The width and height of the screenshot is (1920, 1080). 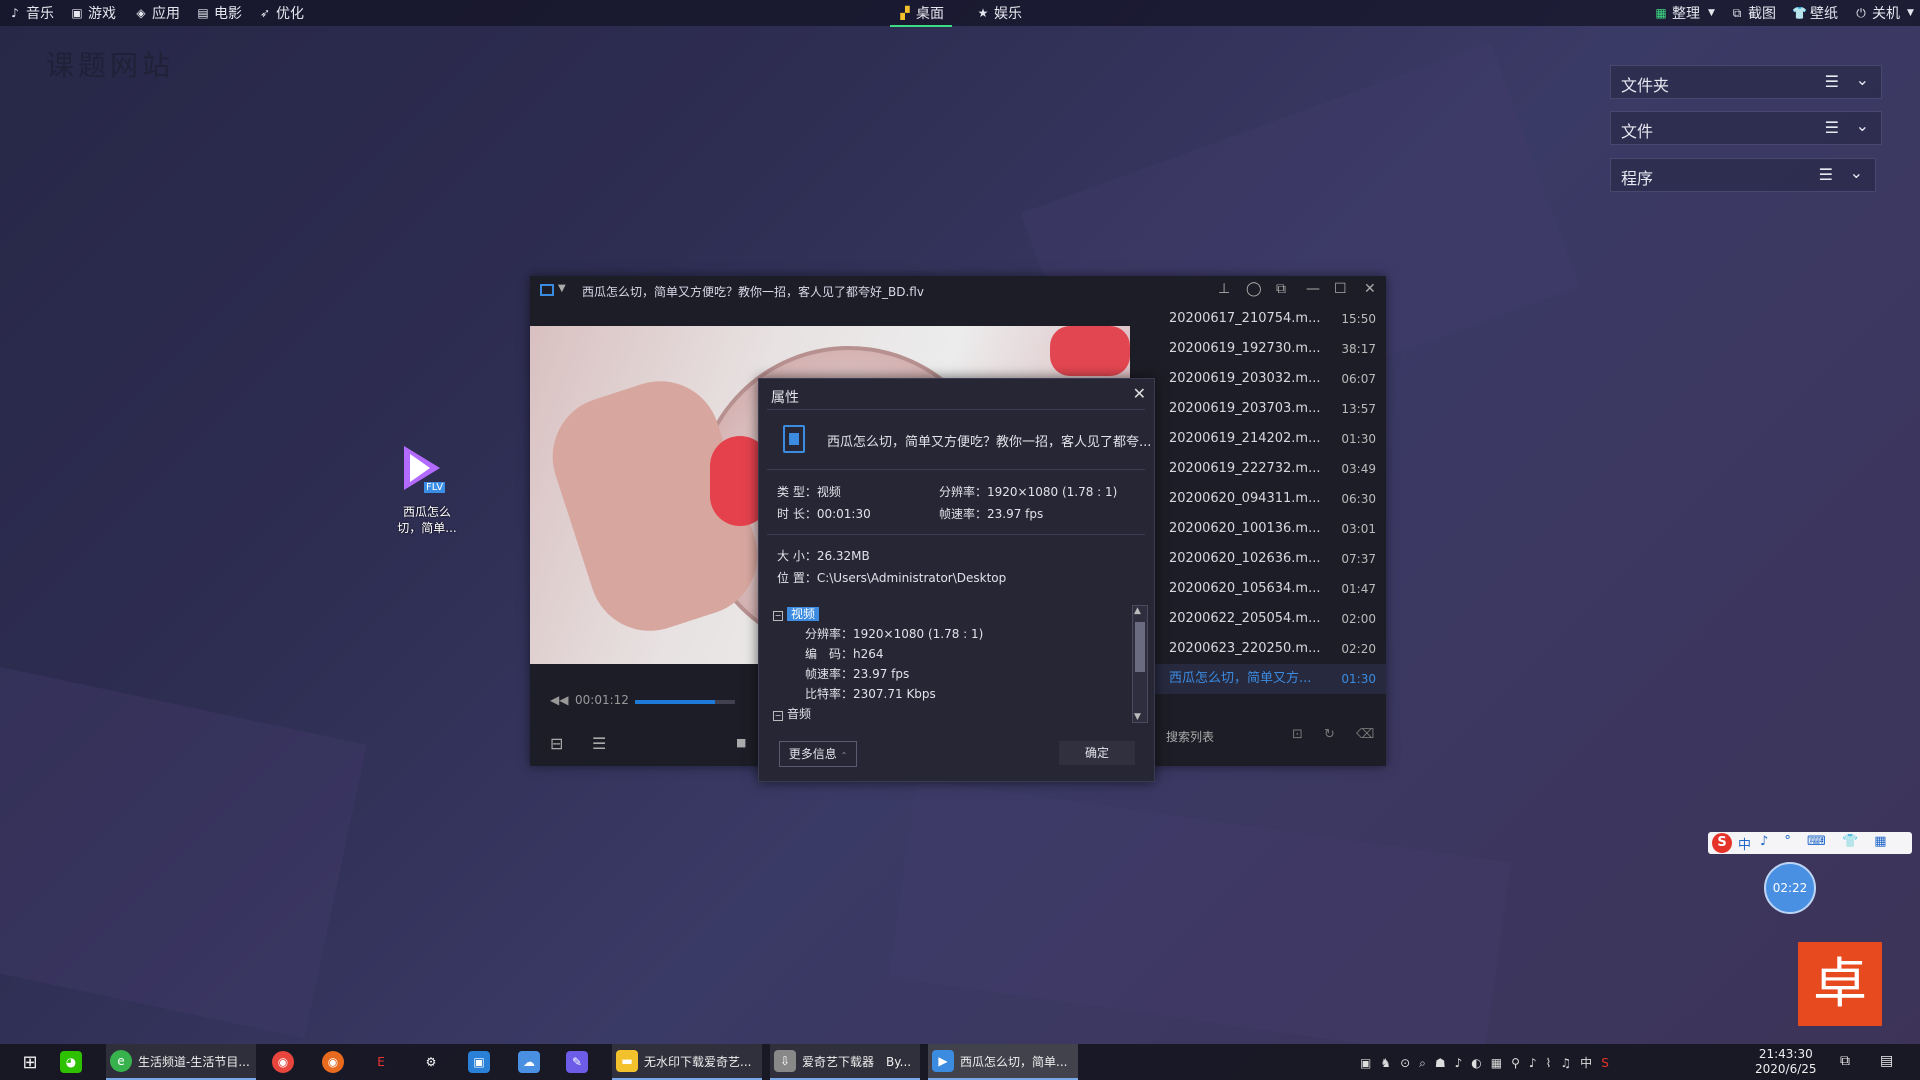 I want to click on playlist-item: 20200620_102636.m... 07:37, so click(x=1270, y=559).